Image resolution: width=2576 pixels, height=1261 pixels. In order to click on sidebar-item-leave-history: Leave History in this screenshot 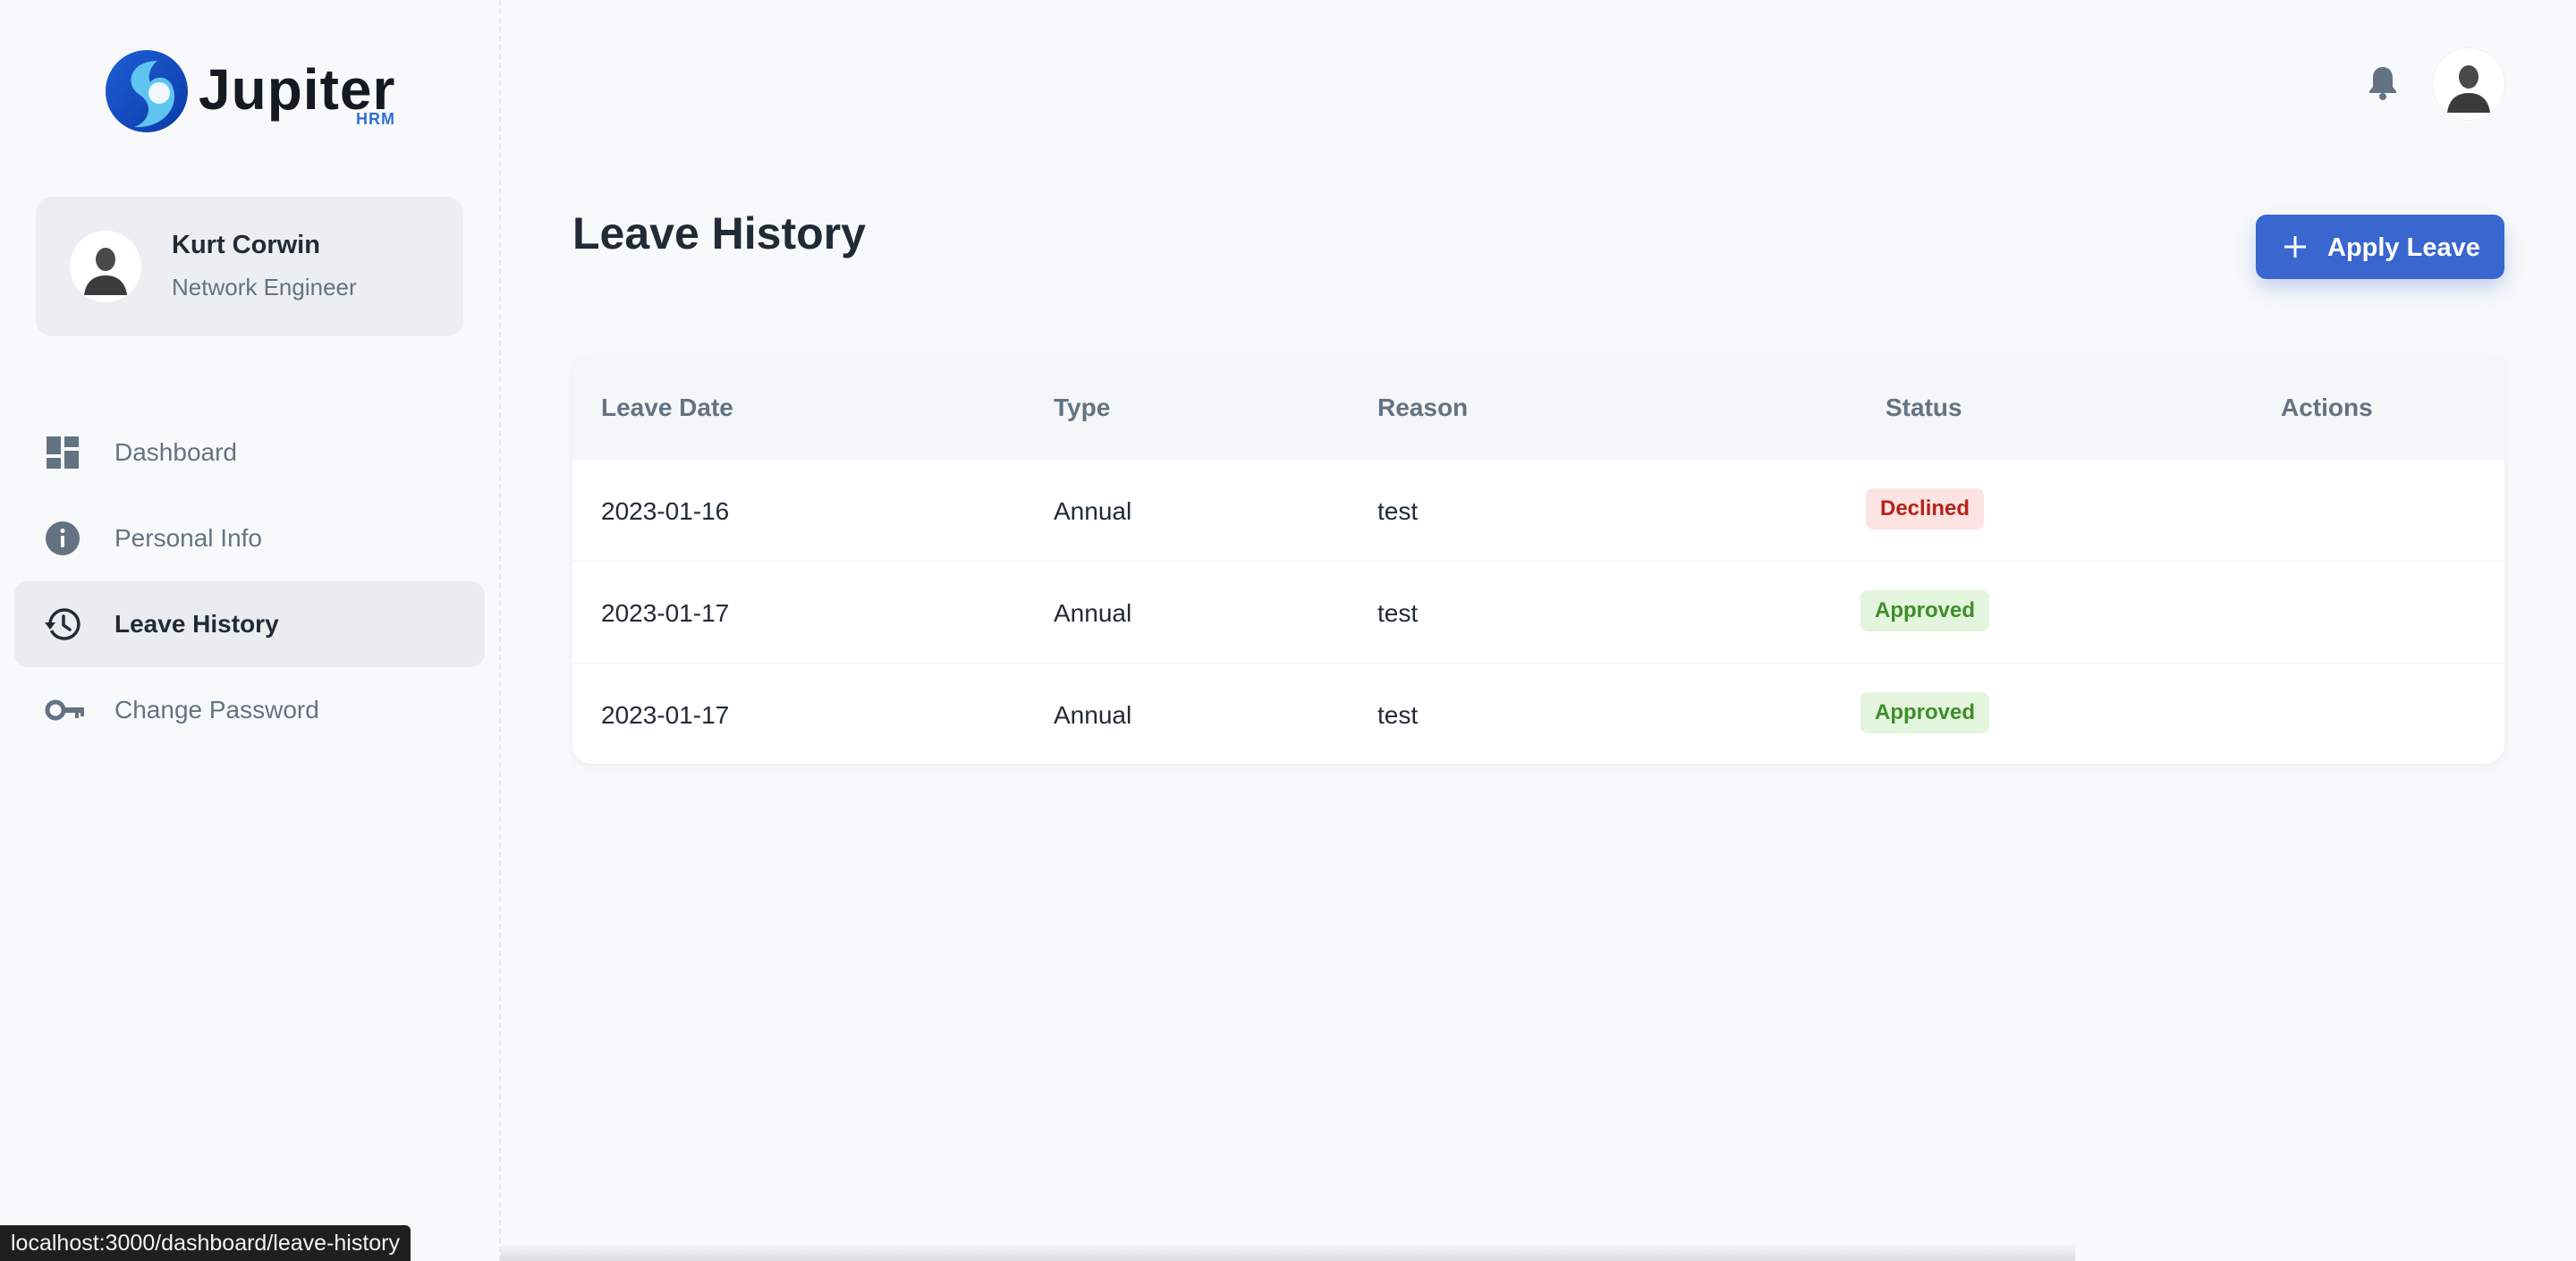, I will do `click(249, 624)`.